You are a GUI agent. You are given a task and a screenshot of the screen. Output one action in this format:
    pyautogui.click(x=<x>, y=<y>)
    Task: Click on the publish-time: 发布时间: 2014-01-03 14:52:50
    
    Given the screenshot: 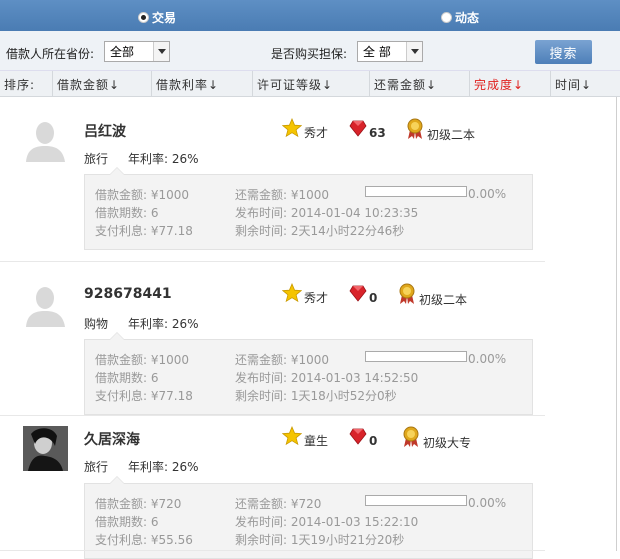 What is the action you would take?
    pyautogui.click(x=327, y=378)
    